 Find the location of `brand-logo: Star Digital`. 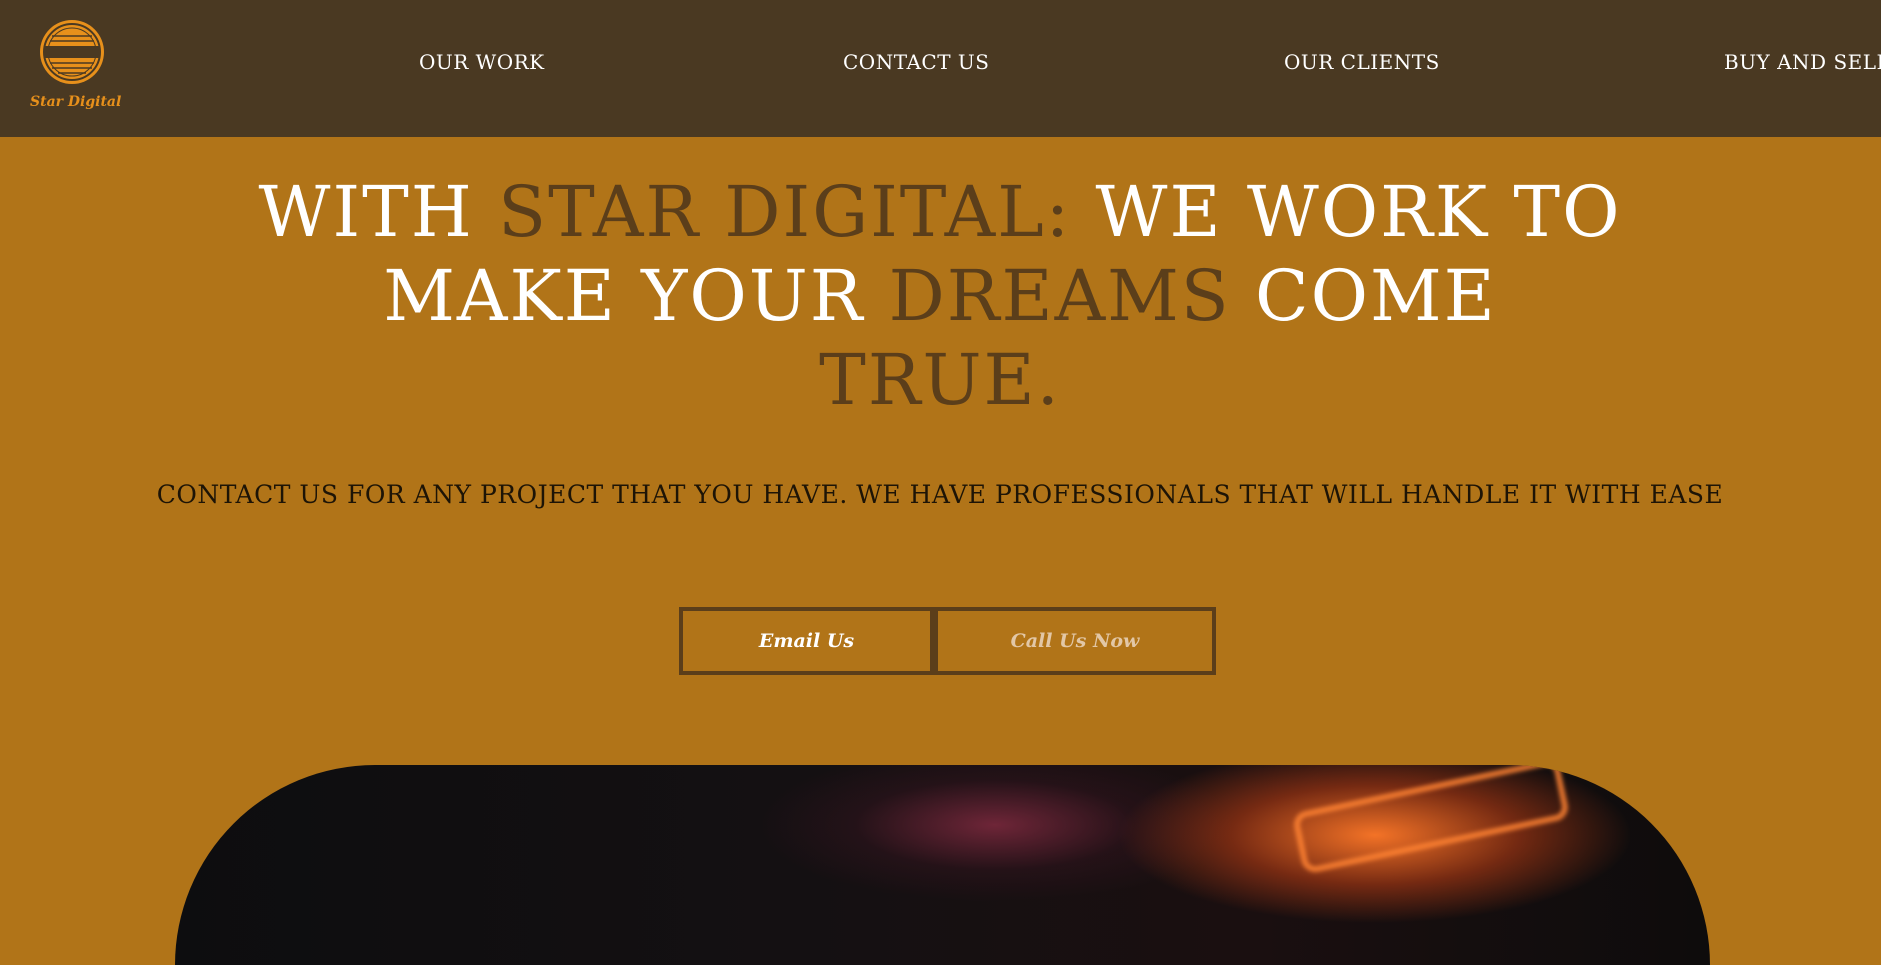

brand-logo: Star Digital is located at coordinates (76, 68).